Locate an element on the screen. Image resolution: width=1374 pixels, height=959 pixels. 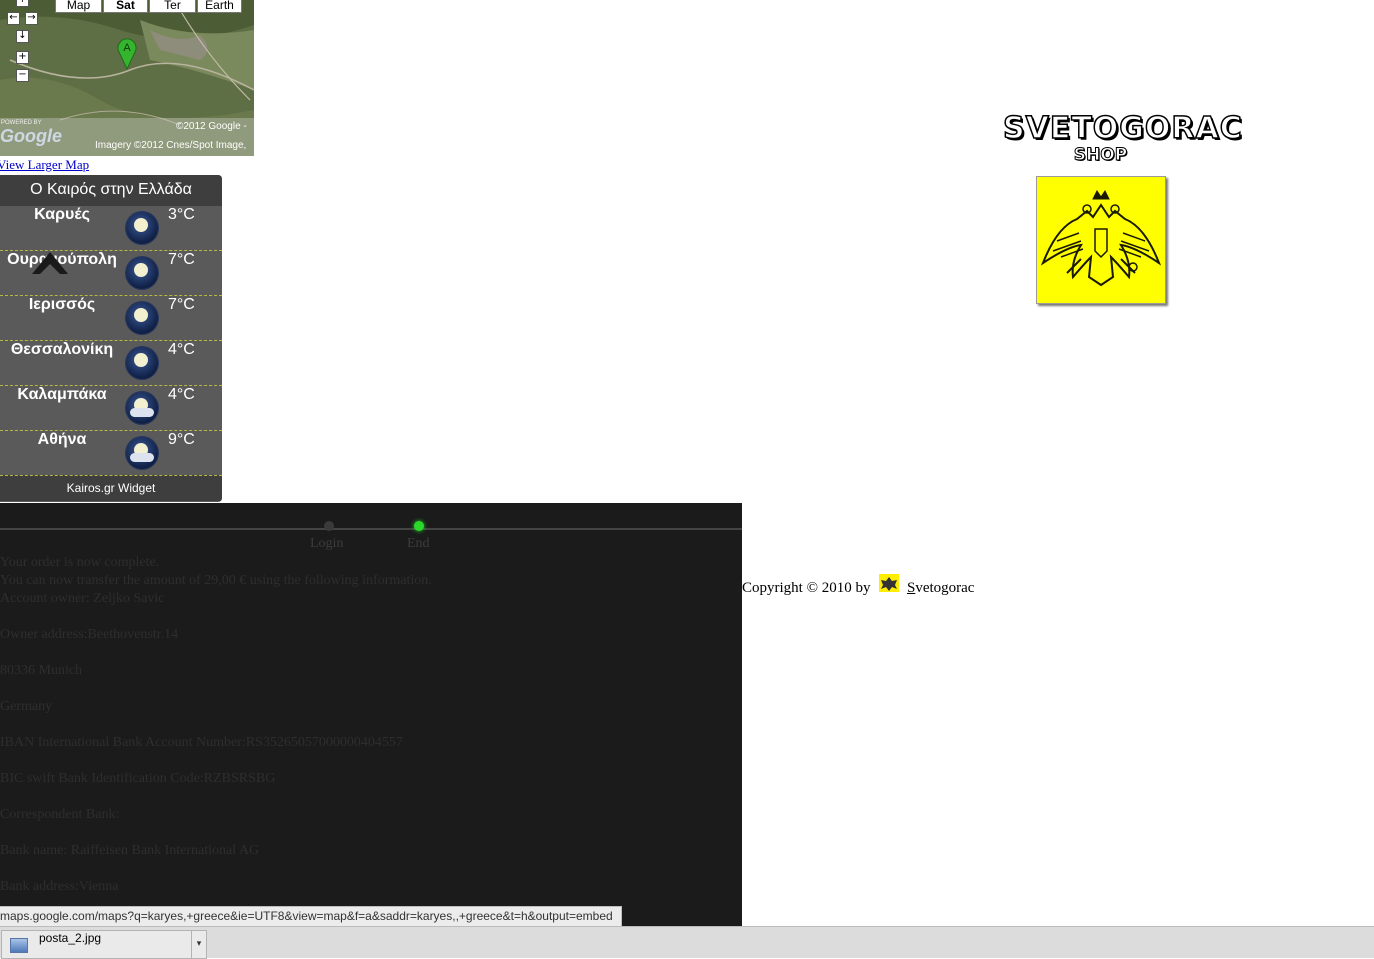
weather-city: Ιερισσός is located at coordinates (62, 304).